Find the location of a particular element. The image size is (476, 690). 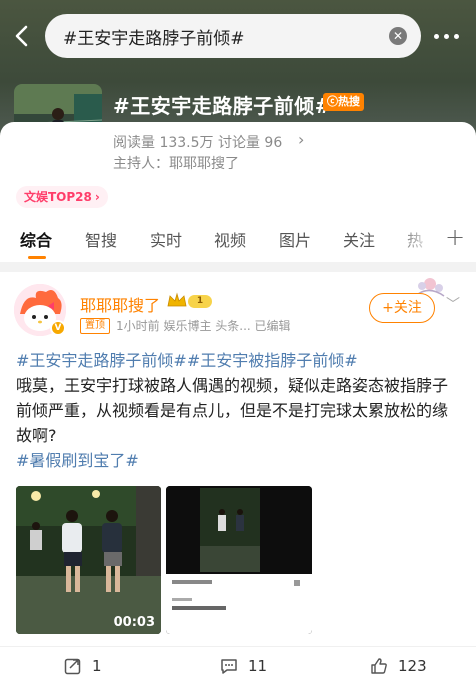

like-button: 123 is located at coordinates (398, 666).